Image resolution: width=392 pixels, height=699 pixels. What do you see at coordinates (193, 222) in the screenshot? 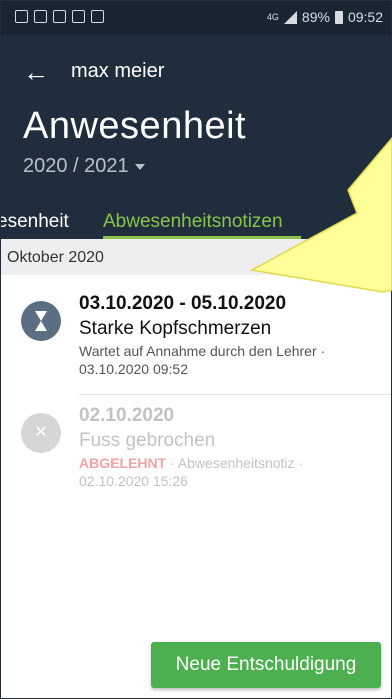
I see `tab-absence-notes: Abwesenheitsnotizen` at bounding box center [193, 222].